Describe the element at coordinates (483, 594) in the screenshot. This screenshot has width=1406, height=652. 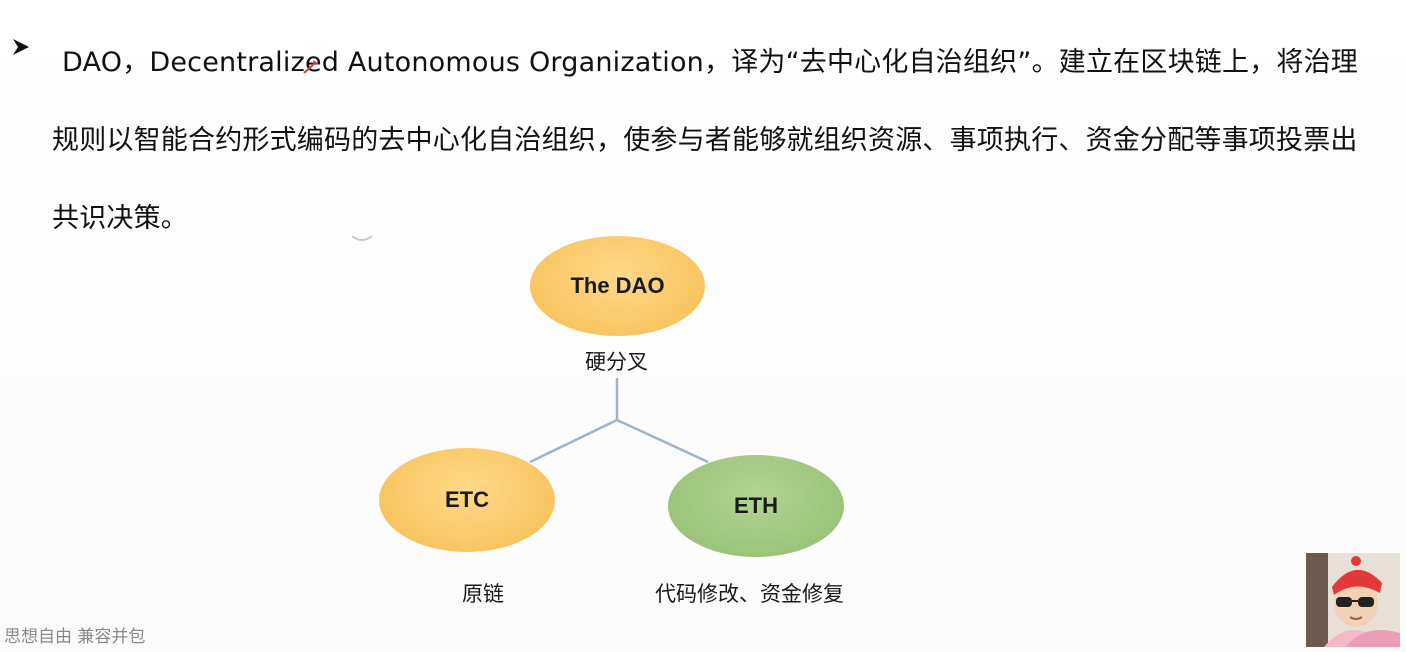
I see `etc-caption: 原链` at that location.